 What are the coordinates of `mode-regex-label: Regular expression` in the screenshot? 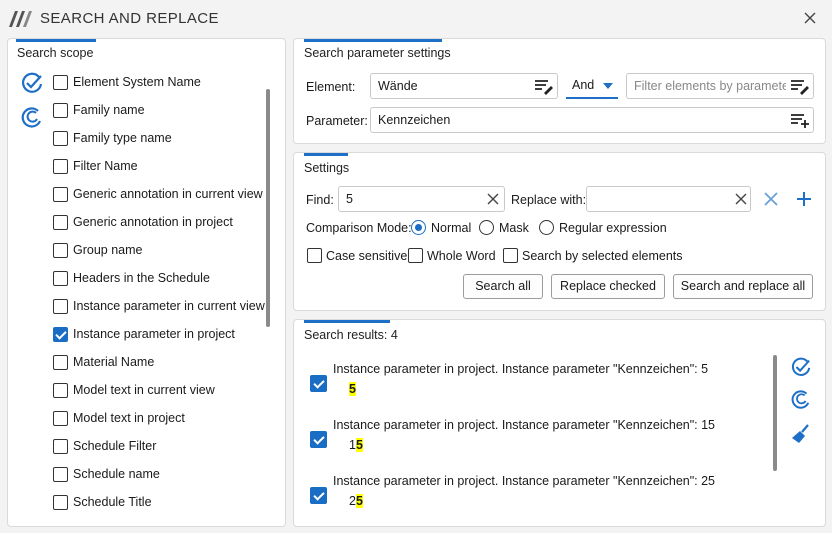 It's located at (613, 228).